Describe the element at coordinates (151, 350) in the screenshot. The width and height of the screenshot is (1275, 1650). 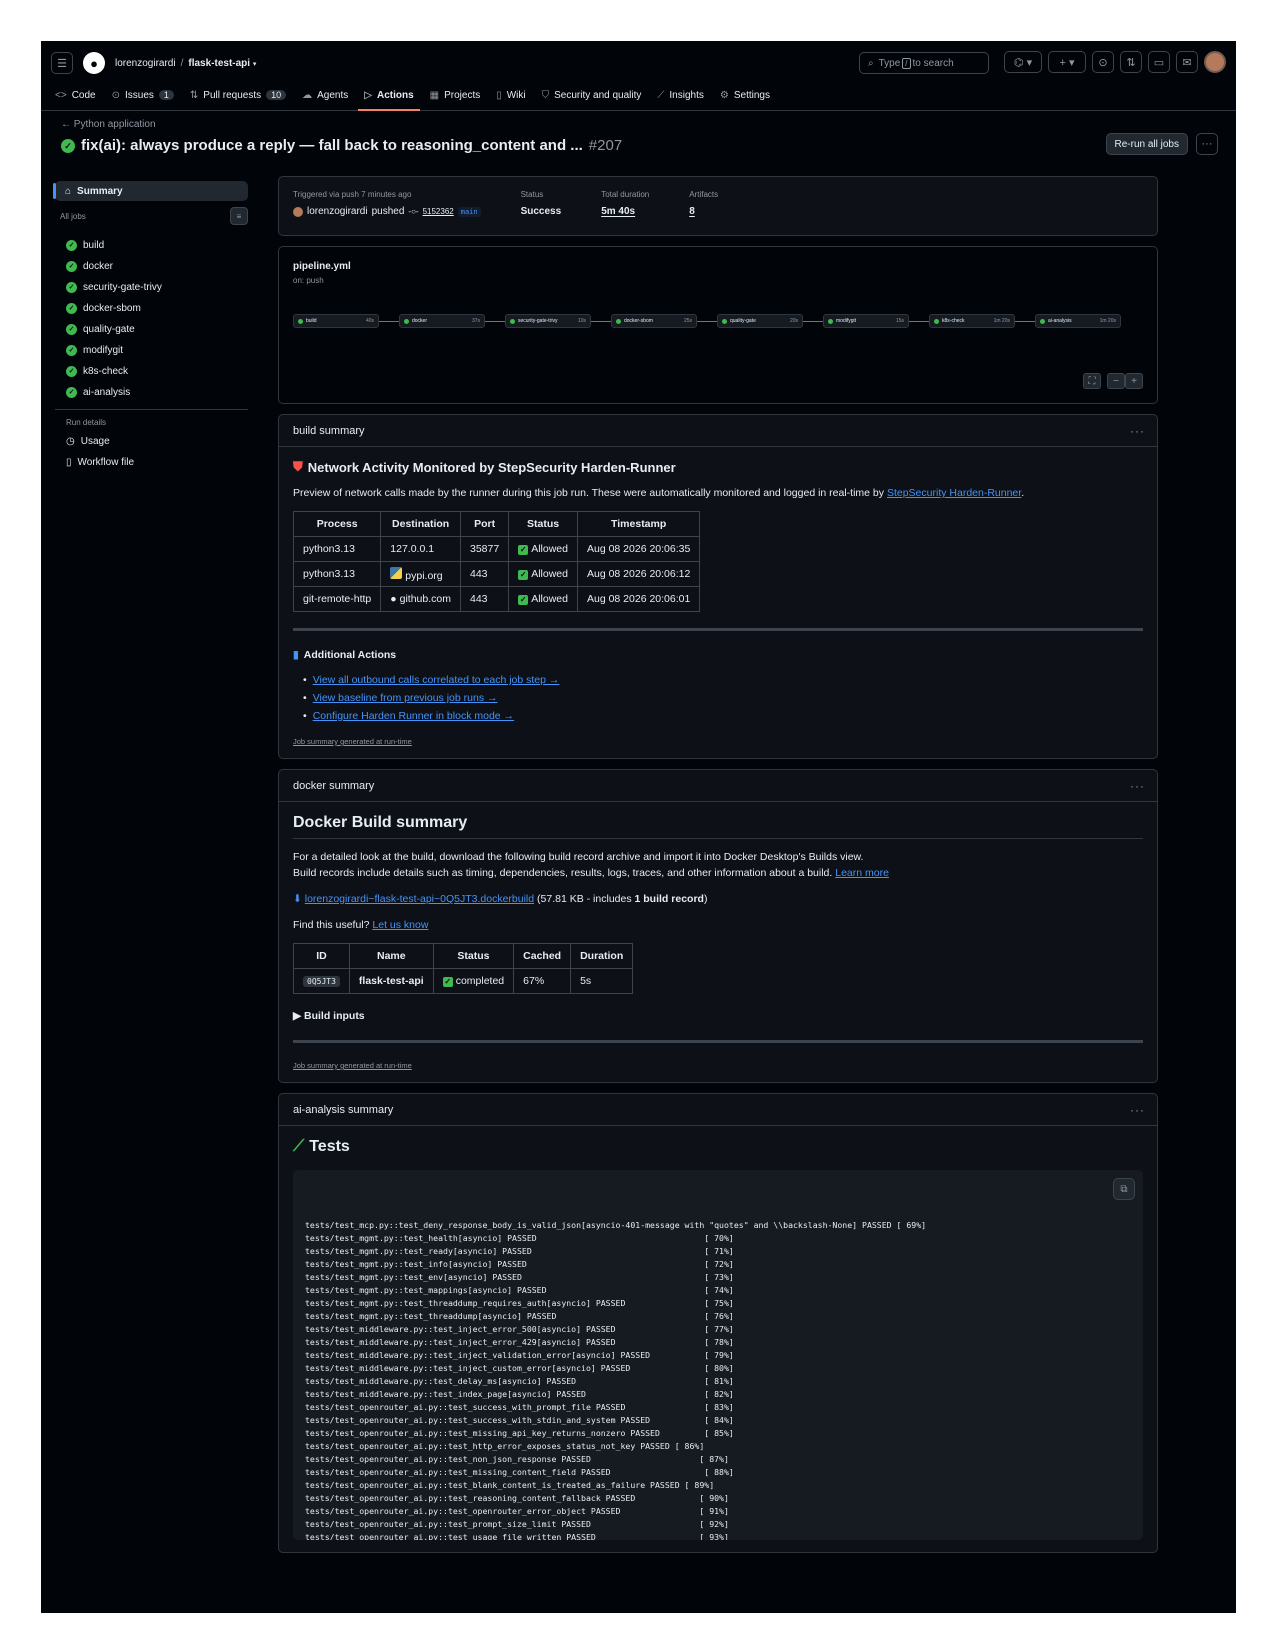
I see `sidebar-item-job: ✓ modifygit` at that location.